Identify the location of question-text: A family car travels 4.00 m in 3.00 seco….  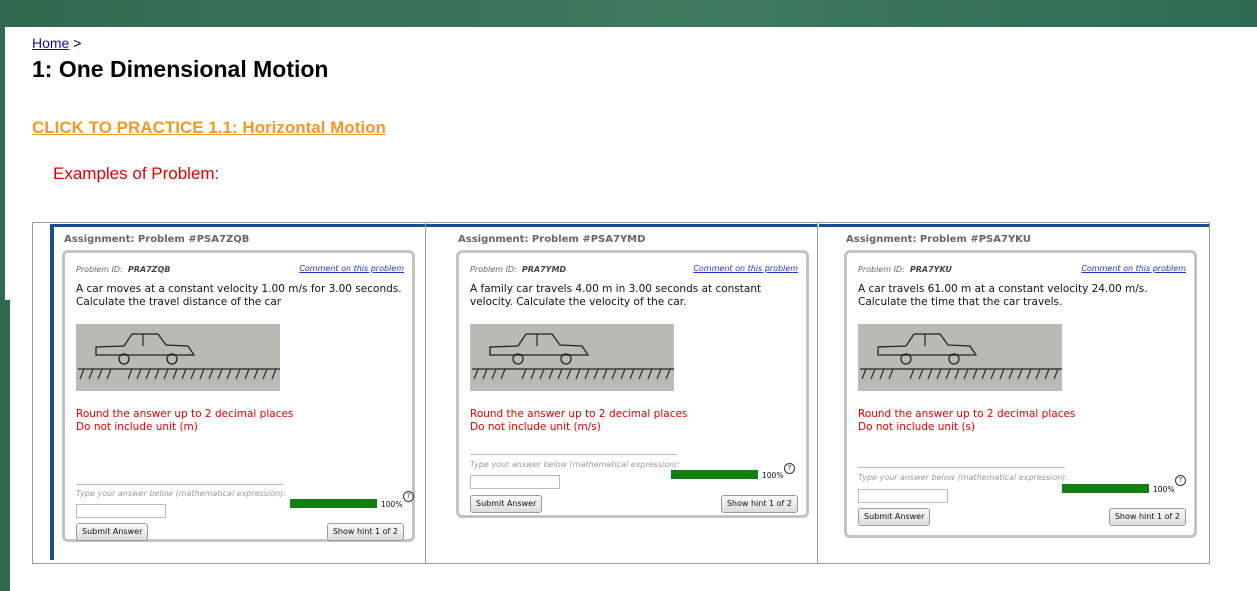
(616, 295).